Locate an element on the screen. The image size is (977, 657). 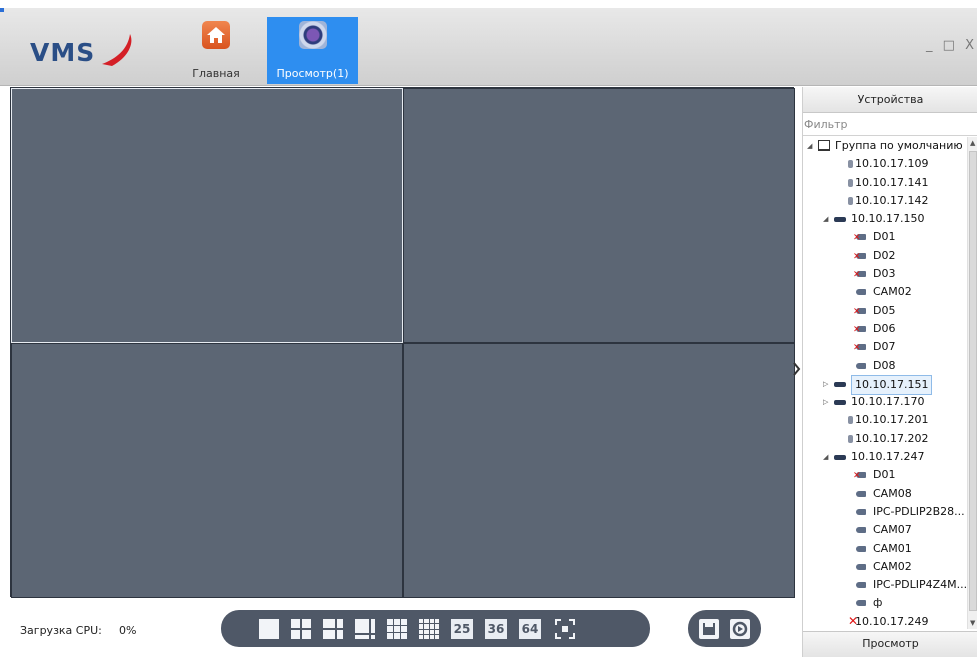
tree-node-label: D05 is located at coordinates (884, 310).